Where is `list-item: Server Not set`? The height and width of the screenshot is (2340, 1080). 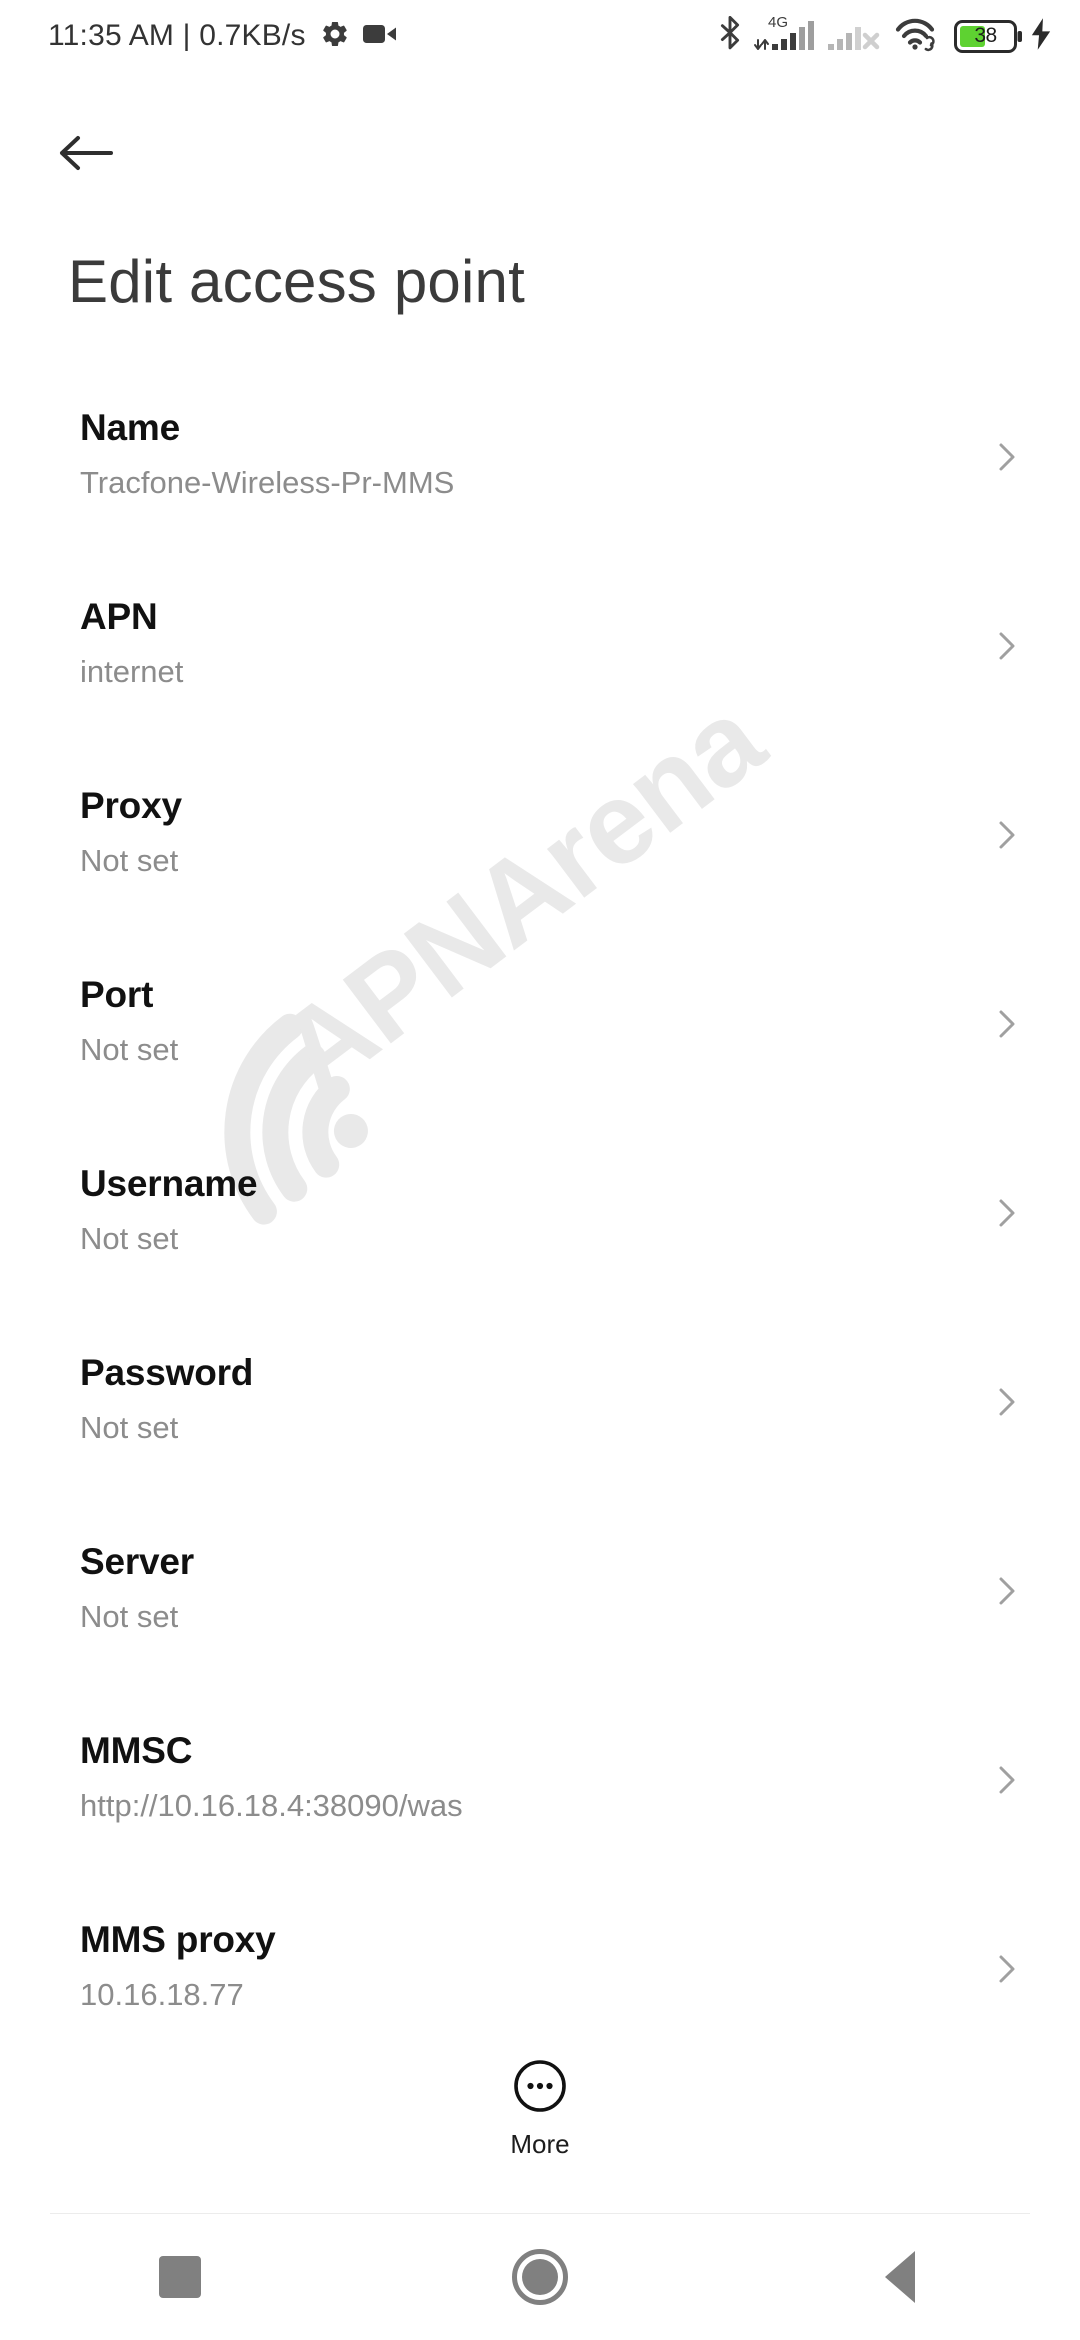
list-item: Server Not set is located at coordinates (540, 1623).